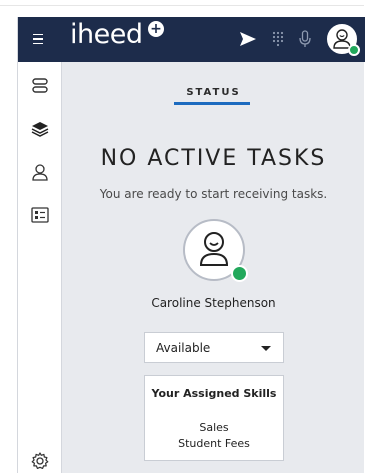 This screenshot has width=374, height=473. Describe the element at coordinates (191, 39) in the screenshot. I see `top-bar: iheed +` at that location.